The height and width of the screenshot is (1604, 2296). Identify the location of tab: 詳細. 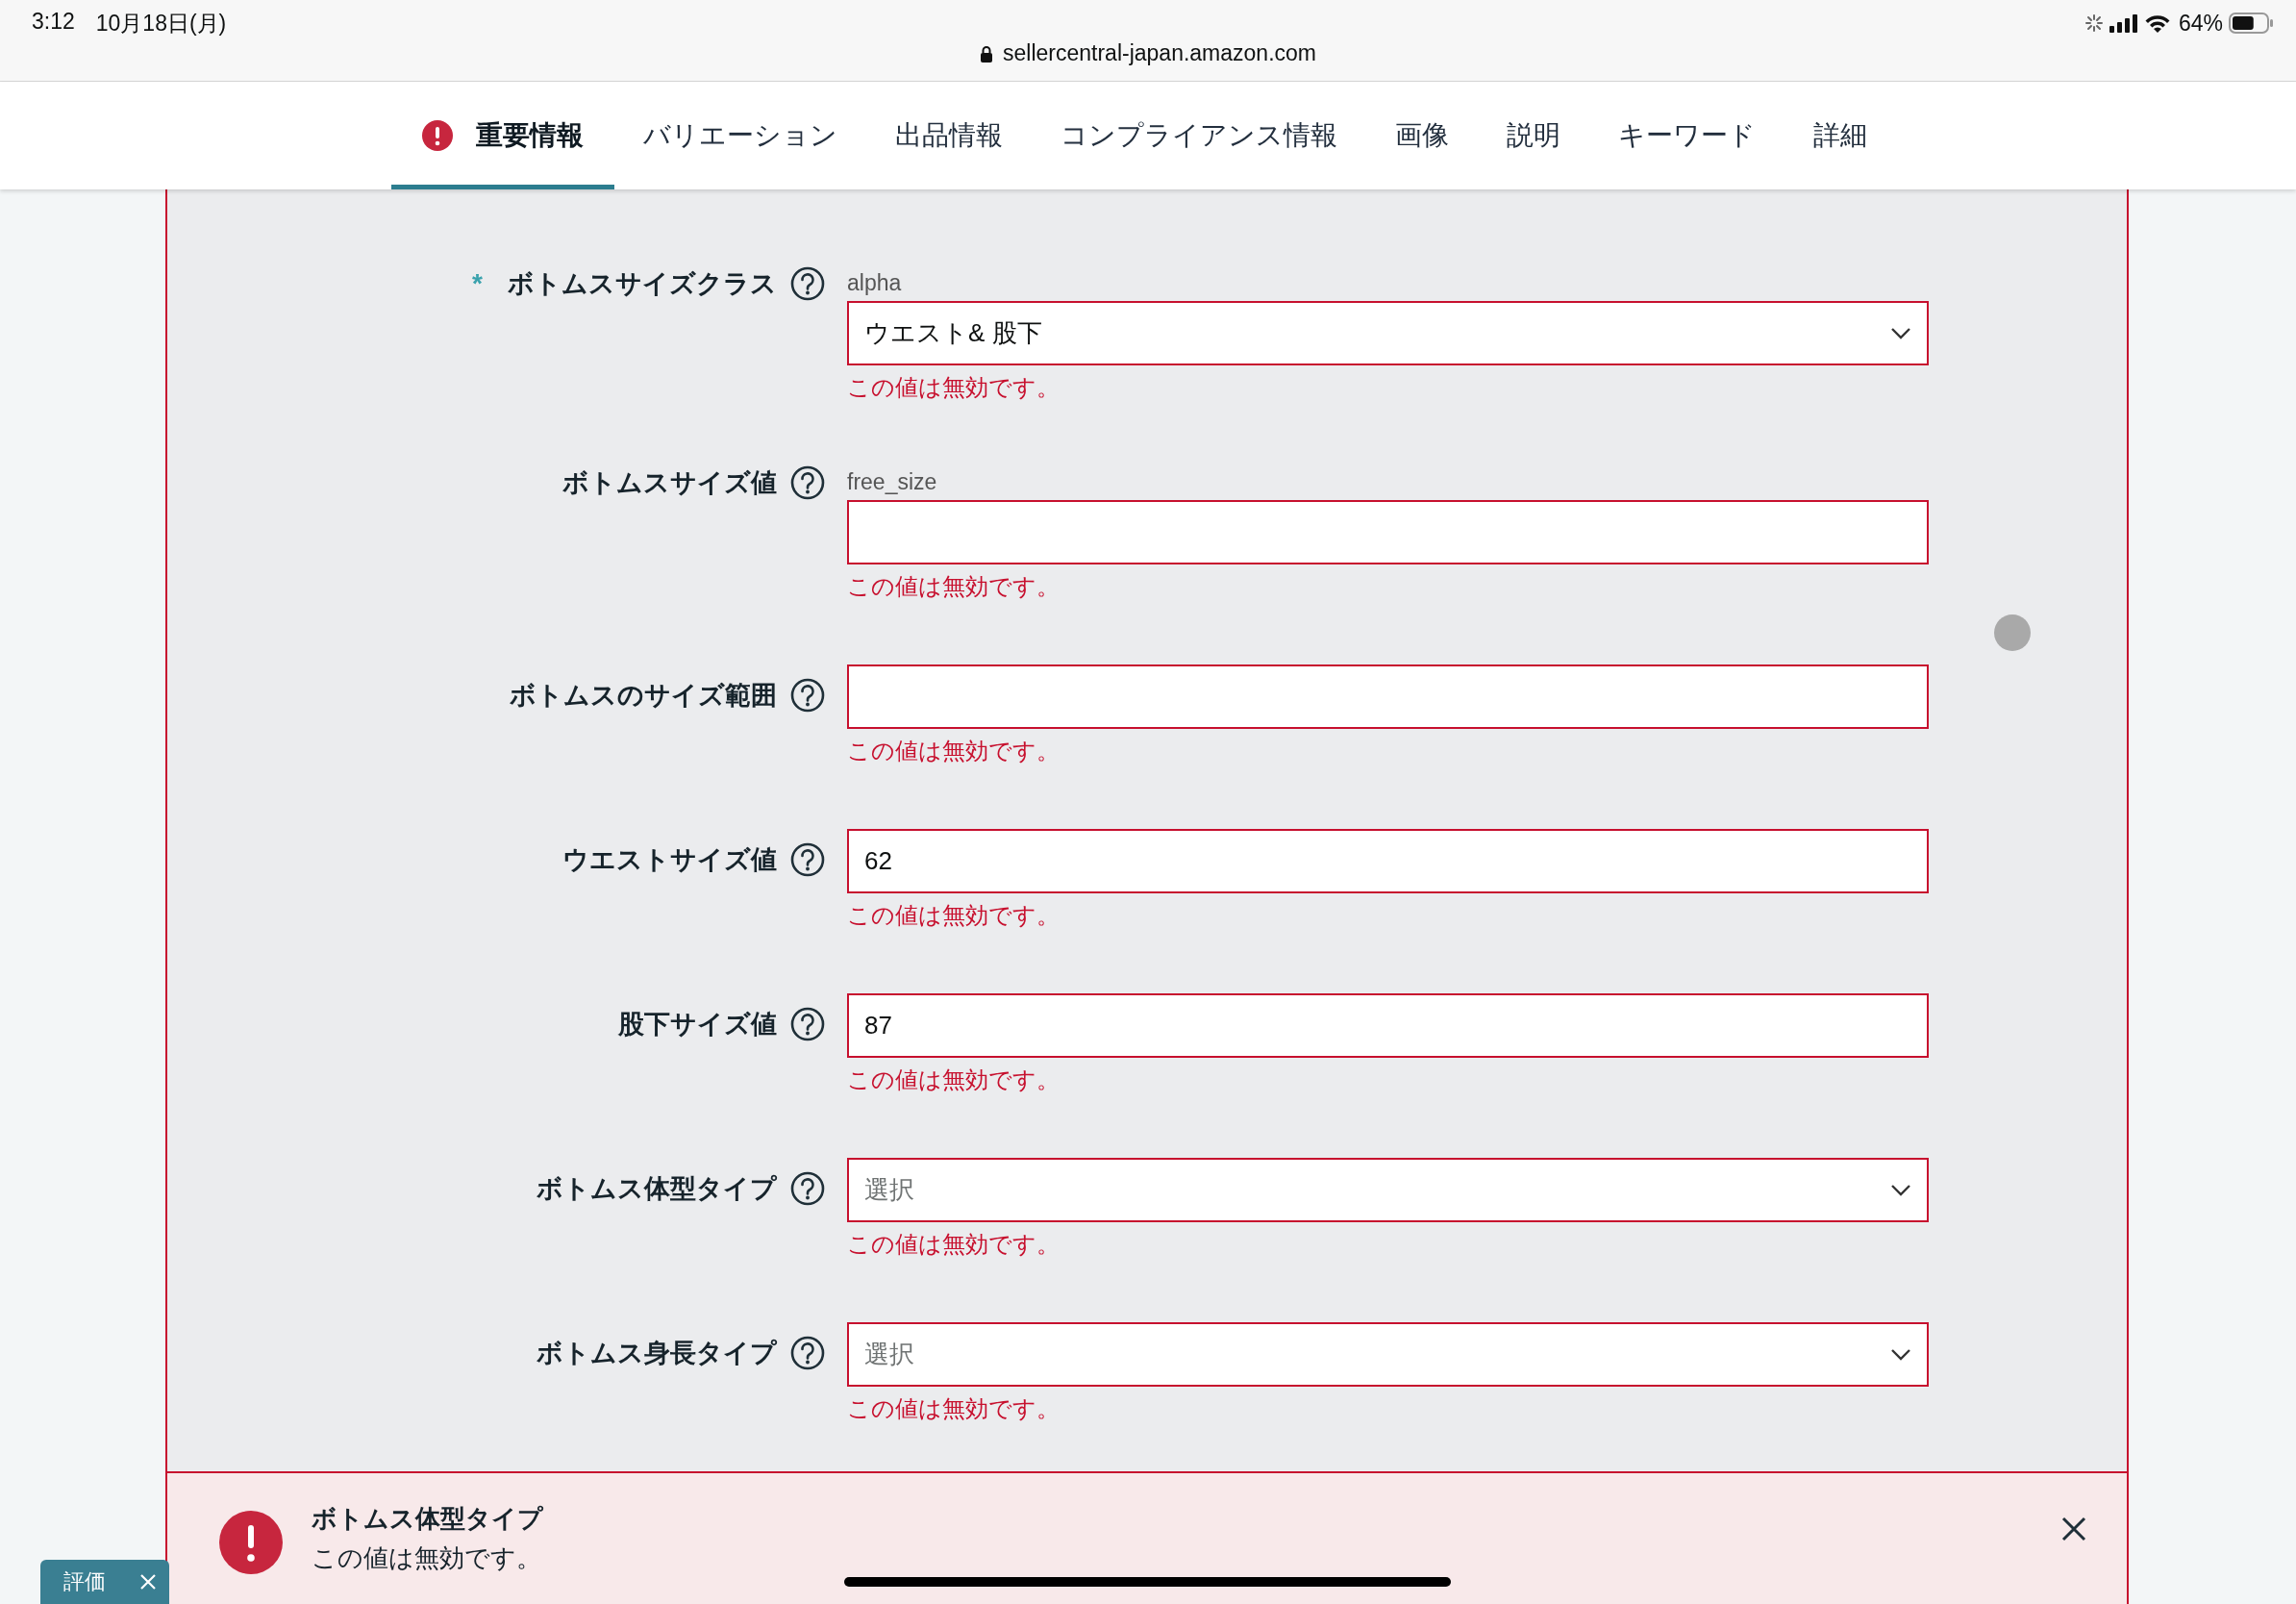
(1840, 135).